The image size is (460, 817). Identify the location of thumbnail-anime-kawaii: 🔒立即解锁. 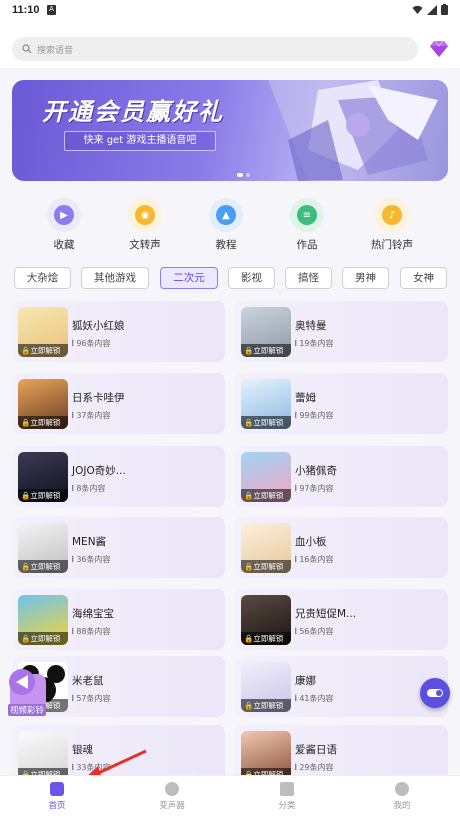
(43, 404).